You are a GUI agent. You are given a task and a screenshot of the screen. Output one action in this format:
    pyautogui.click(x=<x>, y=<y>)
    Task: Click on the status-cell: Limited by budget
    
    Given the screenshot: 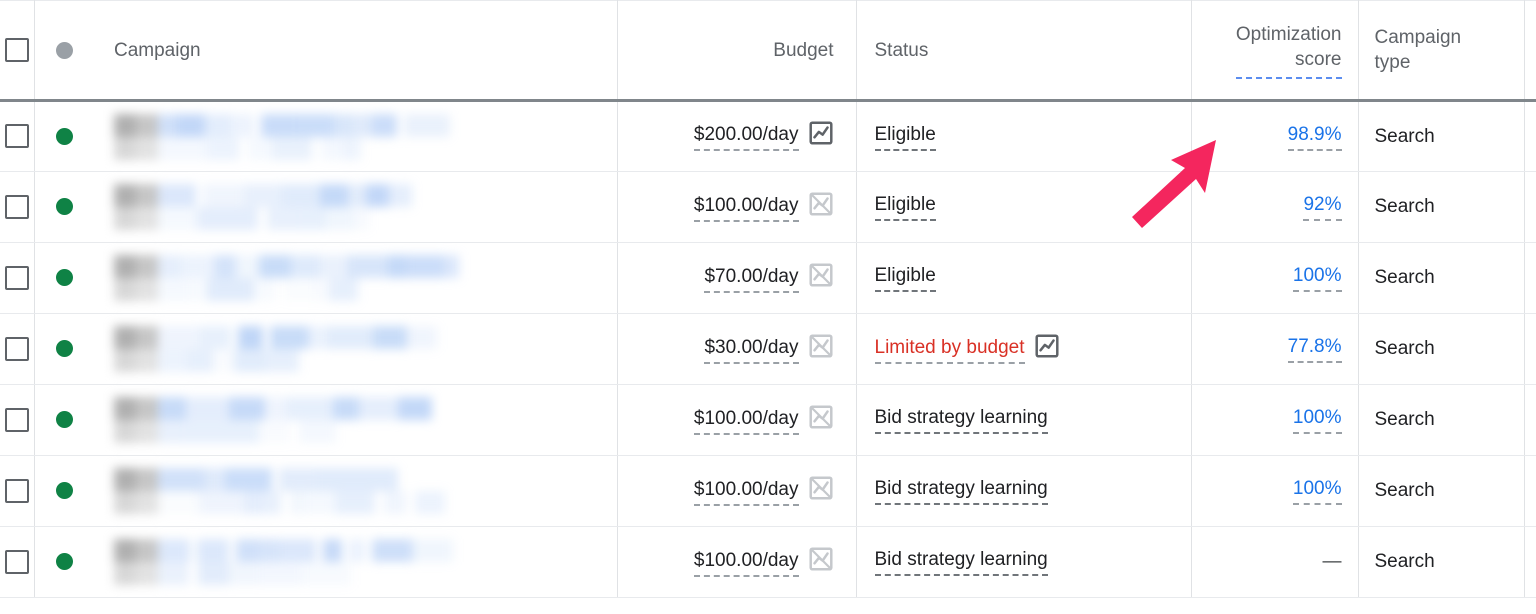 What is the action you would take?
    pyautogui.click(x=1024, y=349)
    